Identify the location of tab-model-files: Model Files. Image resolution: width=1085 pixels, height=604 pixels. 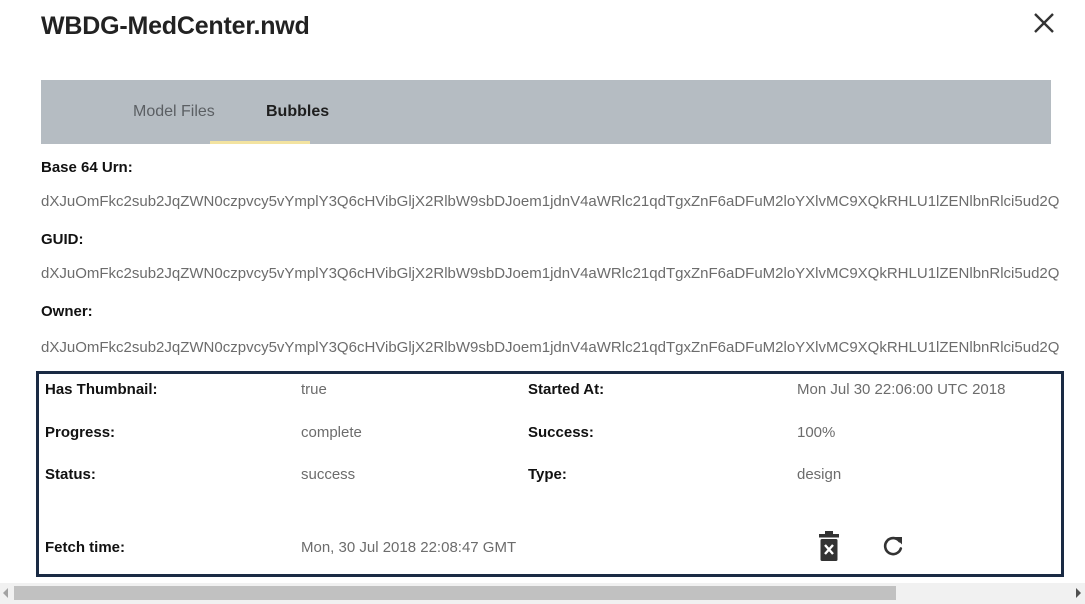
(174, 112).